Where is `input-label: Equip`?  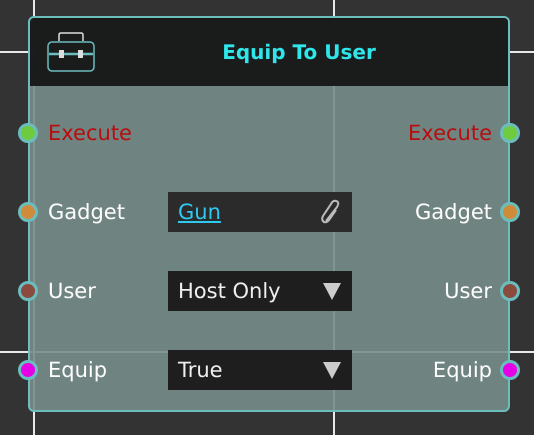 input-label: Equip is located at coordinates (78, 370).